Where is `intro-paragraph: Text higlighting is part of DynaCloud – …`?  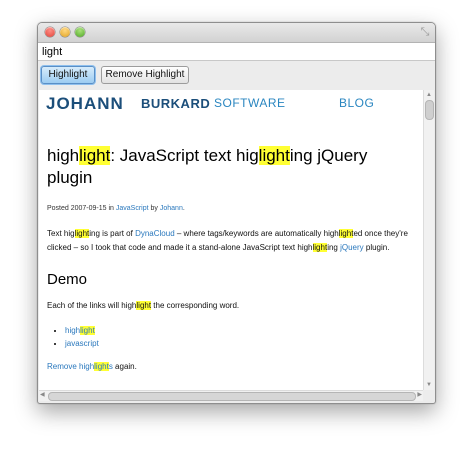 intro-paragraph: Text higlighting is part of DynaCloud – … is located at coordinates (227, 240).